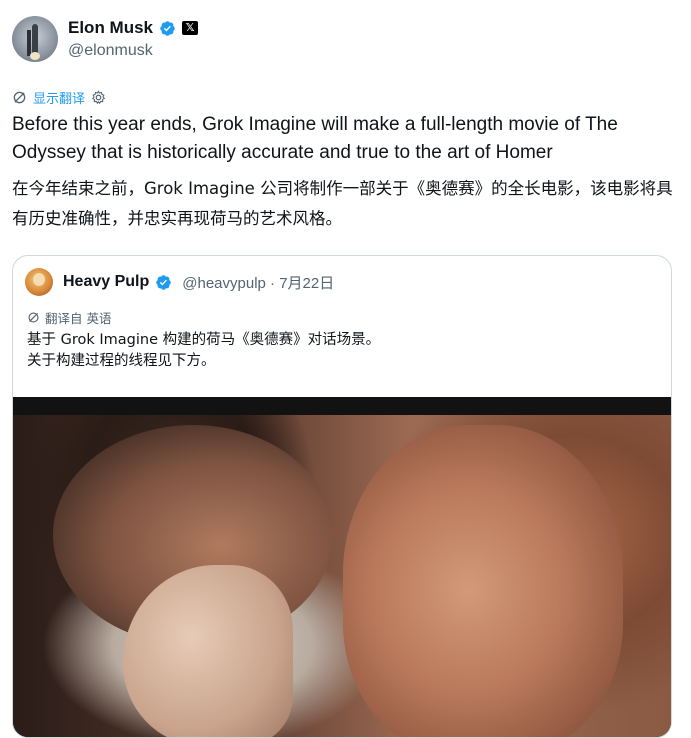 The height and width of the screenshot is (738, 691). I want to click on quoted-author-name: Heavy Pulp, so click(106, 282).